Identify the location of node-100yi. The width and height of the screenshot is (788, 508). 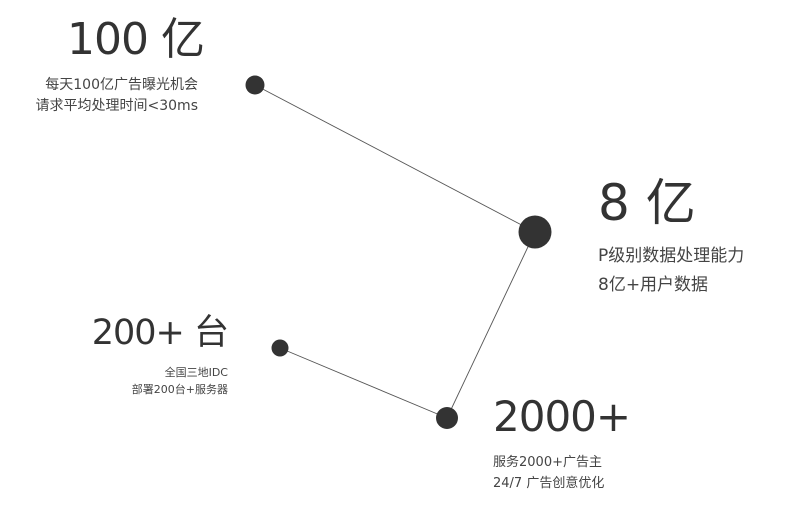
(255, 85).